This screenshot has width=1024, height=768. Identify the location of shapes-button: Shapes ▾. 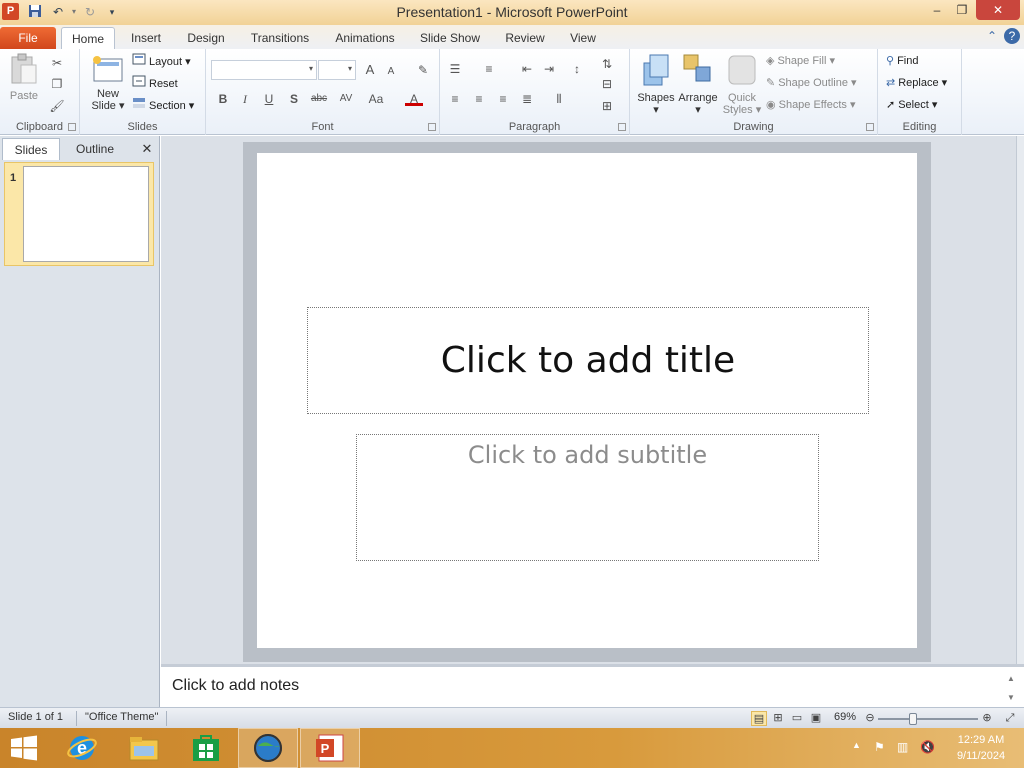
(656, 84).